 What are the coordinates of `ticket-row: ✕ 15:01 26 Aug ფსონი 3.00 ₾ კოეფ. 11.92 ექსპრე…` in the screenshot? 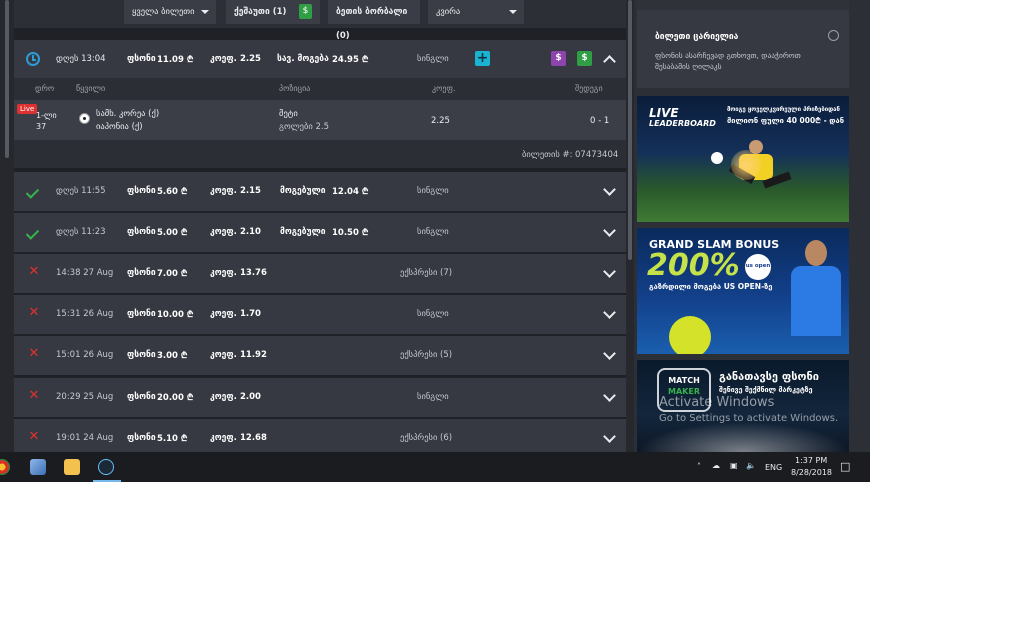 It's located at (320, 355).